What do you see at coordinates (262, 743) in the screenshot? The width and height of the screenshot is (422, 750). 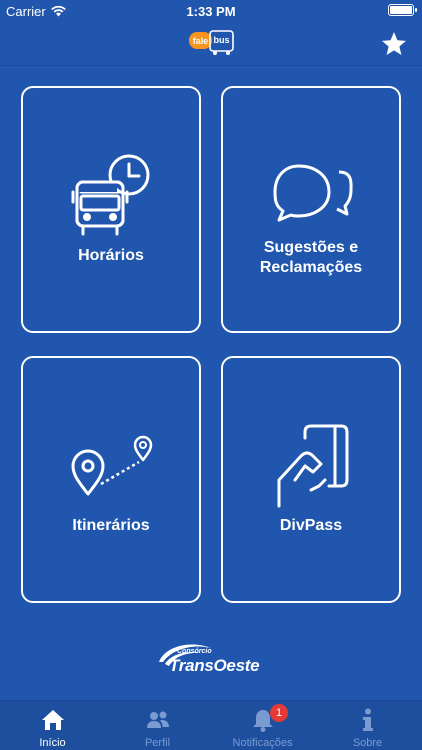 I see `tab-notificacoes-label: Notificações` at bounding box center [262, 743].